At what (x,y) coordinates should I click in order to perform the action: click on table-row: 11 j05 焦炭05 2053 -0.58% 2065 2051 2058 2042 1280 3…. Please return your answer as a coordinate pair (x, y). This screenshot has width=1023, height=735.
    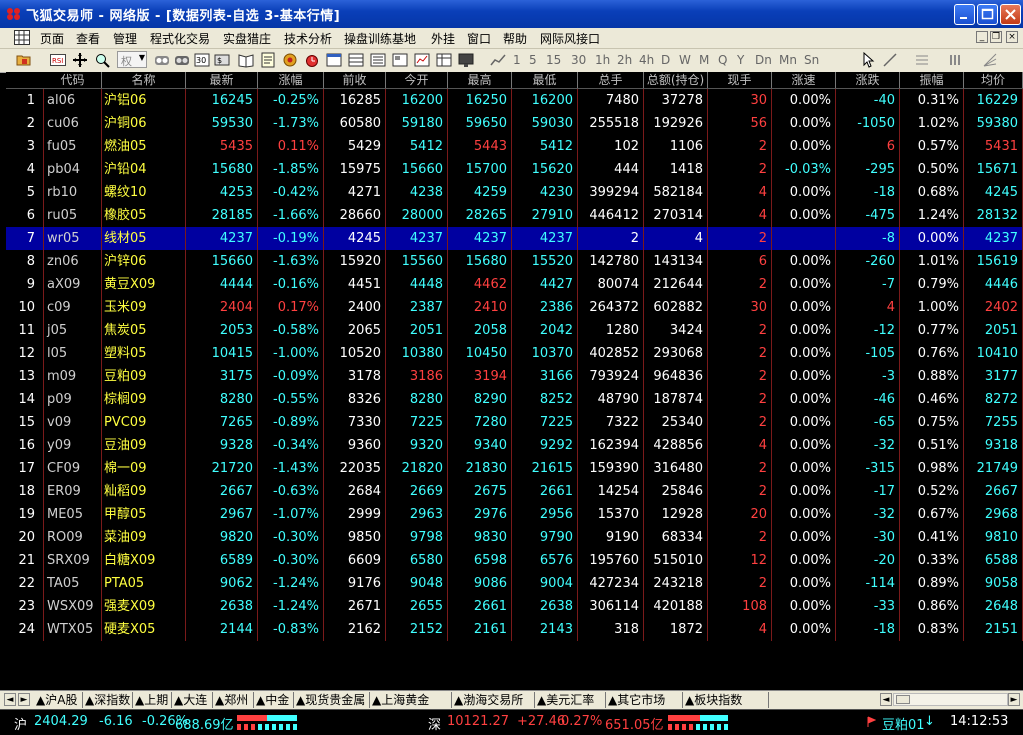
    Looking at the image, I should click on (514, 330).